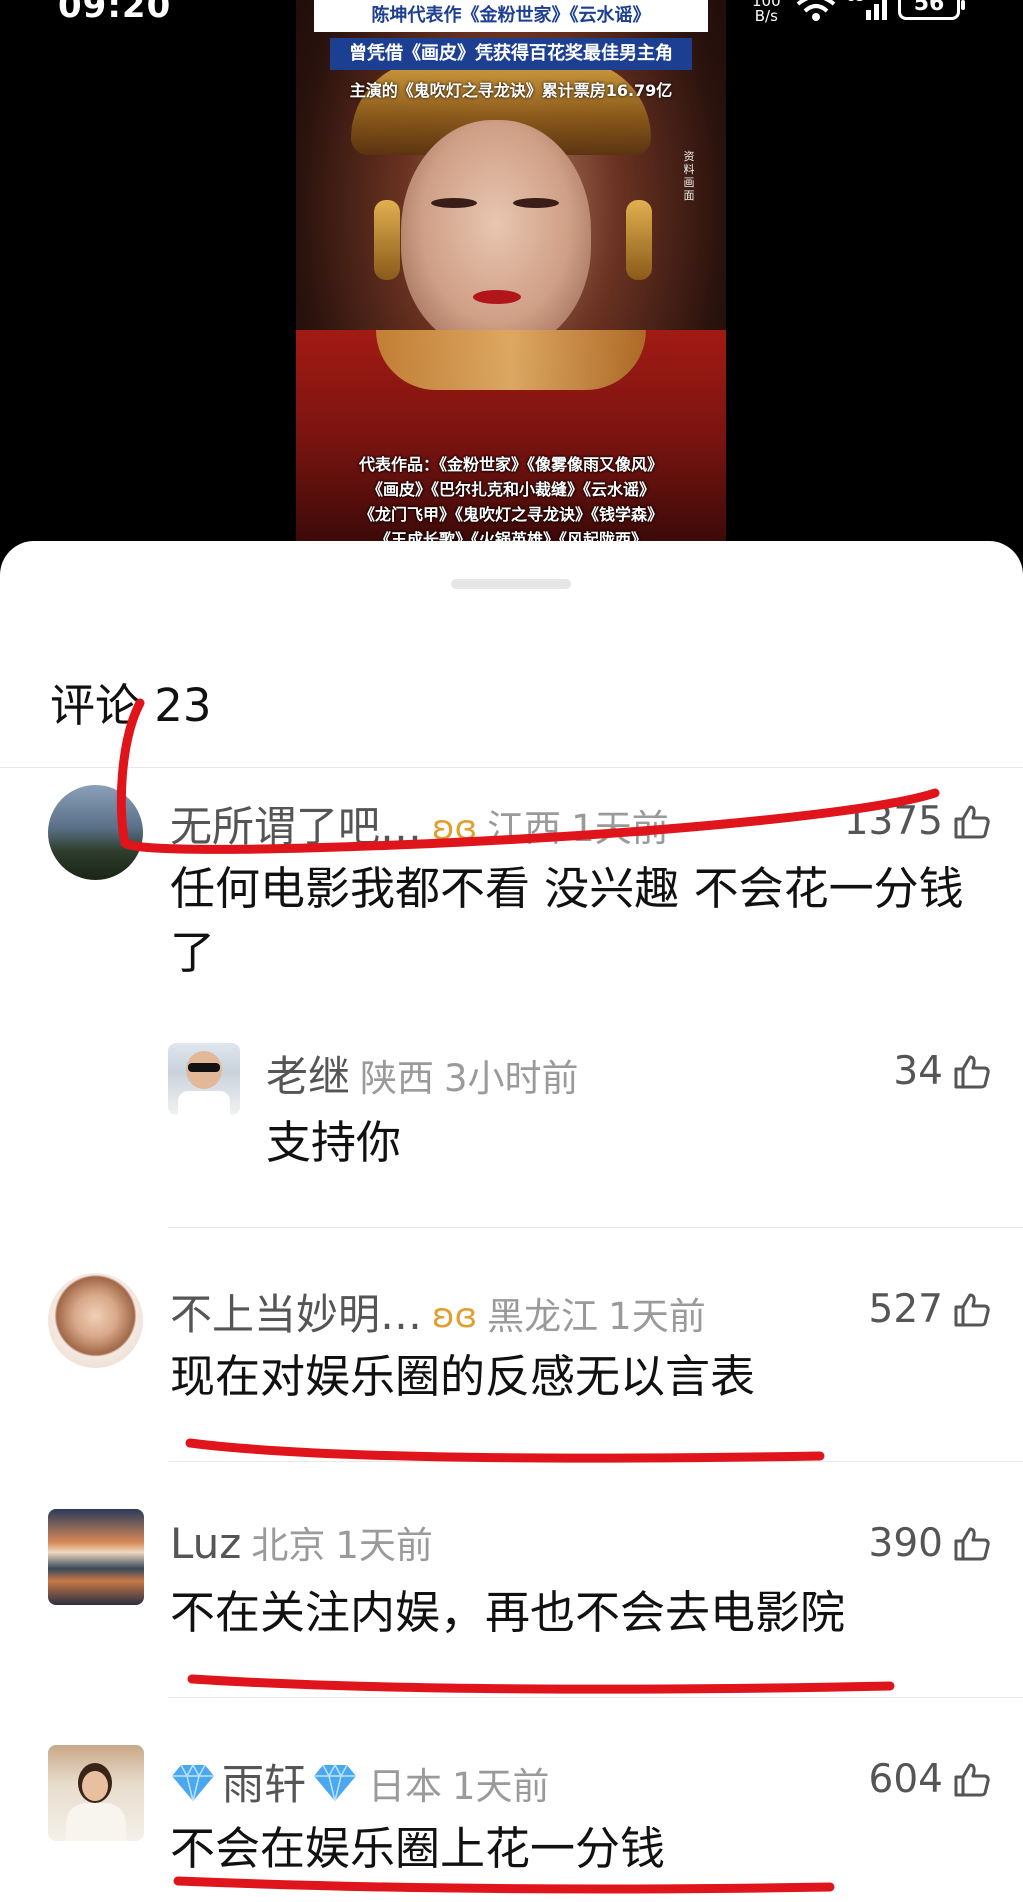 This screenshot has width=1023, height=1902. Describe the element at coordinates (905, 1543) in the screenshot. I see `like-count: 390` at that location.